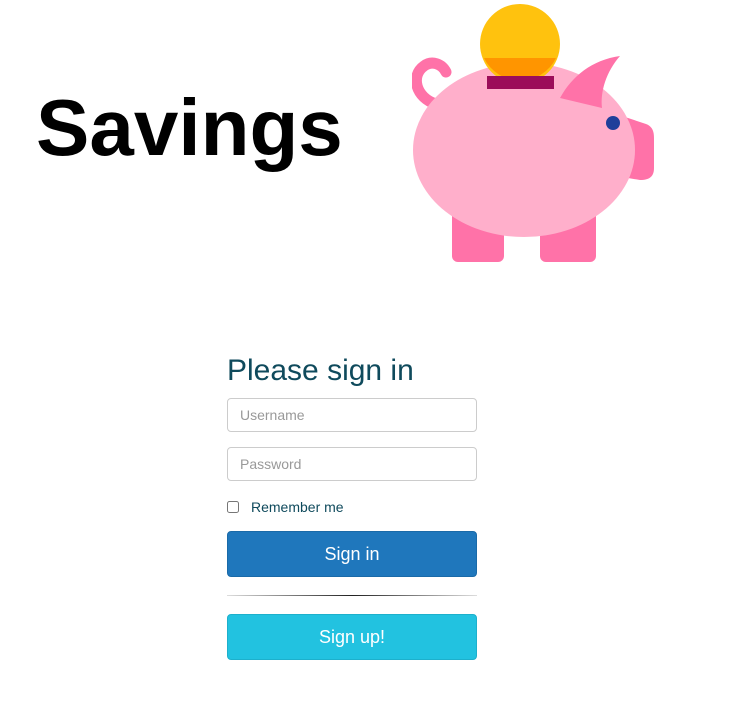 The image size is (749, 703). Describe the element at coordinates (352, 464) in the screenshot. I see `password-input` at that location.